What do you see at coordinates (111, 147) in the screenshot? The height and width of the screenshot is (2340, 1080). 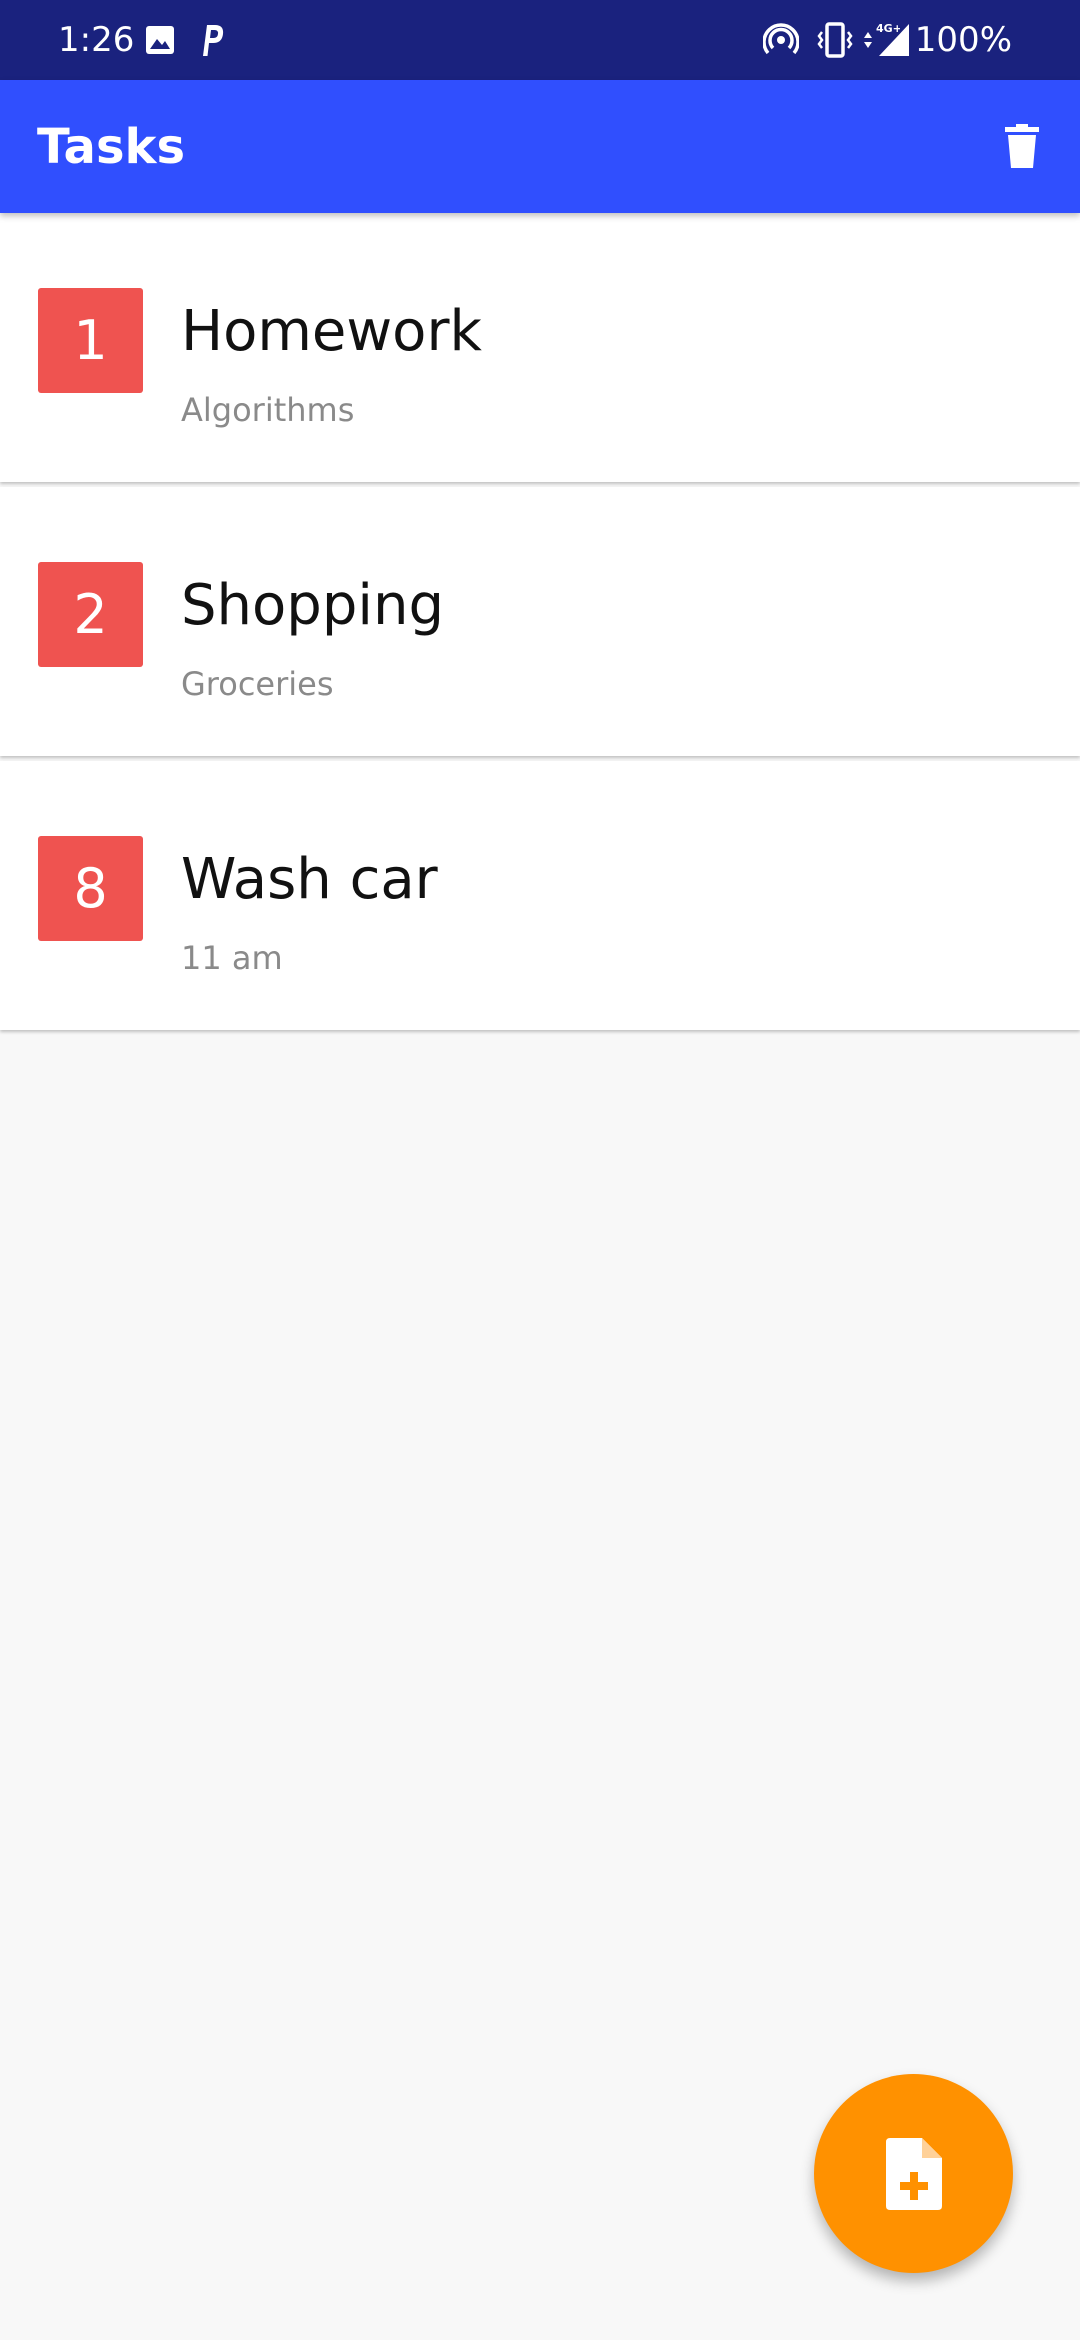 I see `page-title: Tasks` at bounding box center [111, 147].